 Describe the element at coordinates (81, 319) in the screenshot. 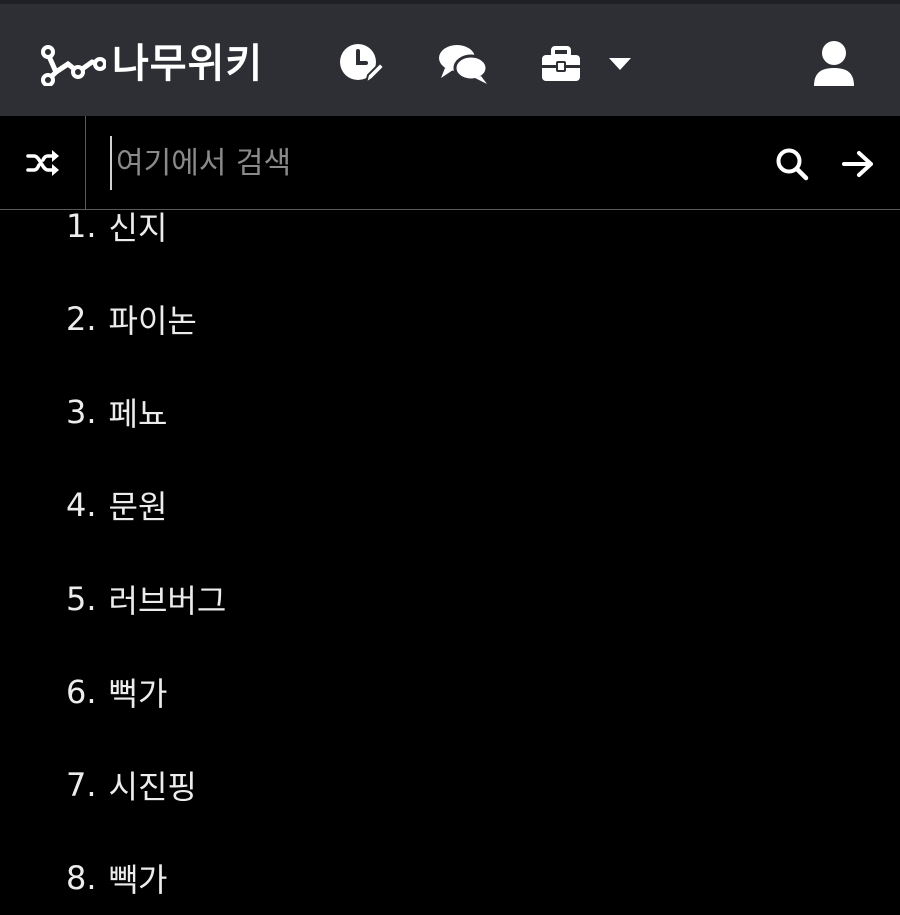

I see `rank-number: 2.` at that location.